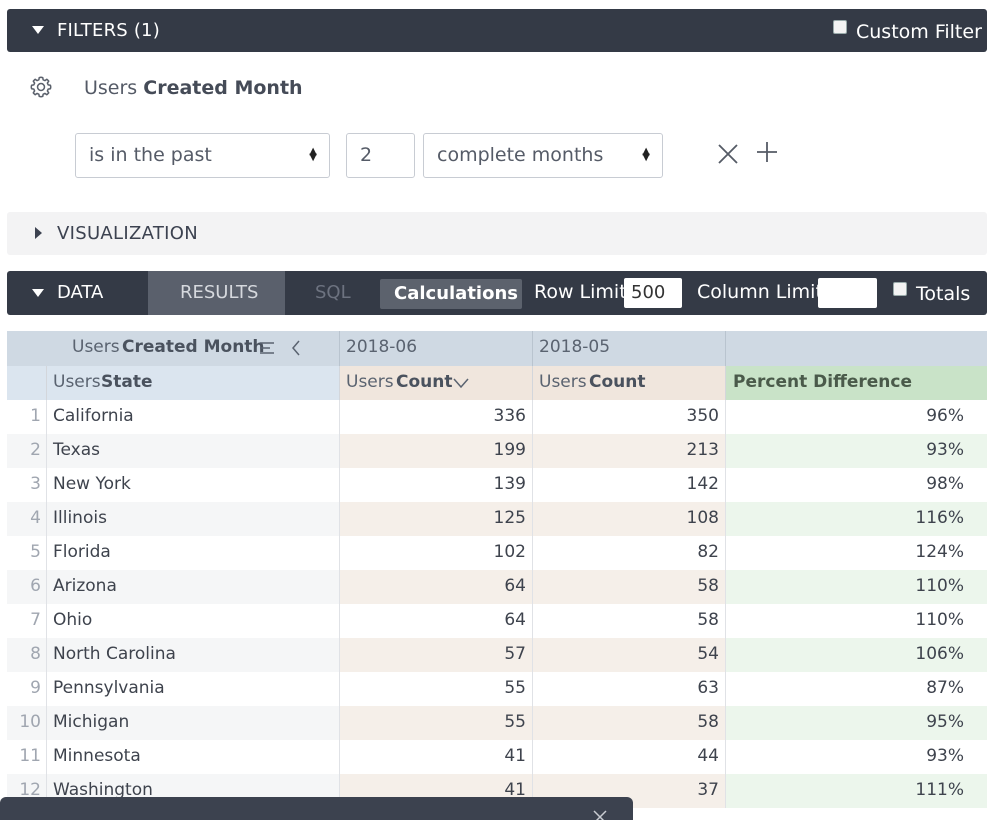  I want to click on count-text: 102, so click(509, 552).